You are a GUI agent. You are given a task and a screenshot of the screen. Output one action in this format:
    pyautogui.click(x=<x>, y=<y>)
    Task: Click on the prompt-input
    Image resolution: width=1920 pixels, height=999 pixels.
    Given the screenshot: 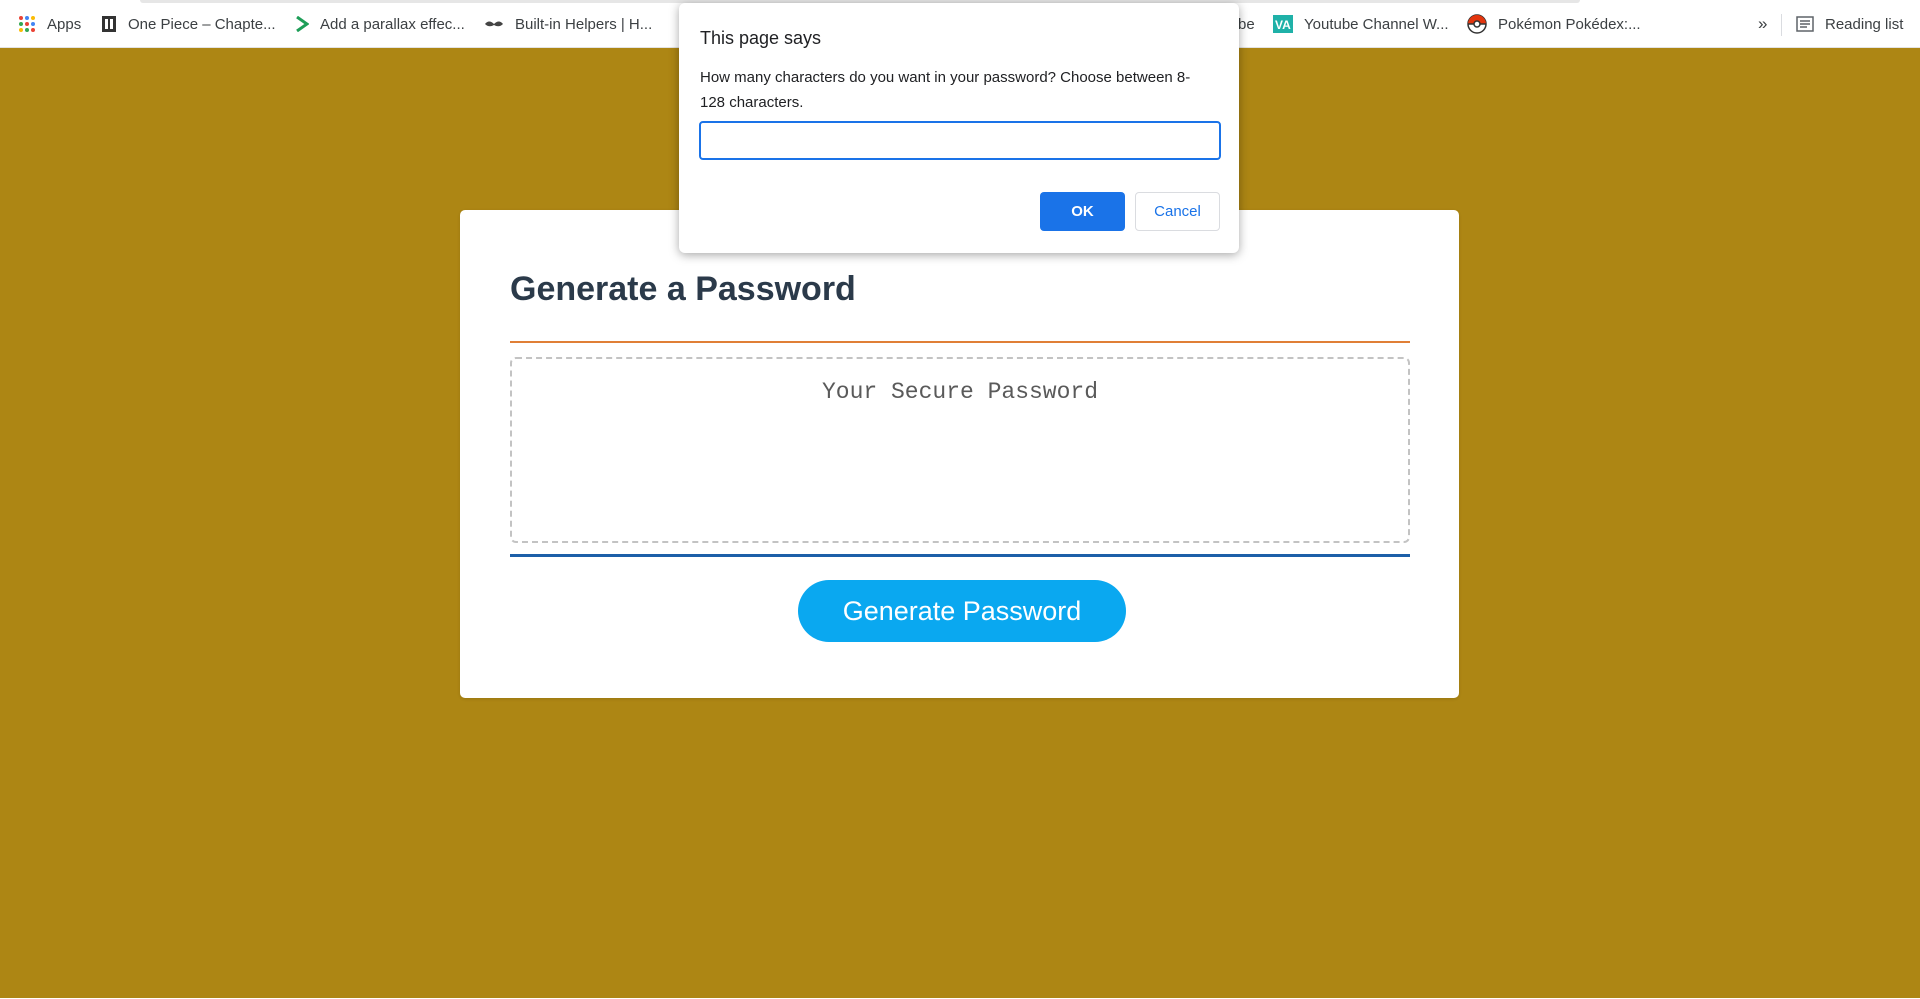 What is the action you would take?
    pyautogui.click(x=960, y=140)
    